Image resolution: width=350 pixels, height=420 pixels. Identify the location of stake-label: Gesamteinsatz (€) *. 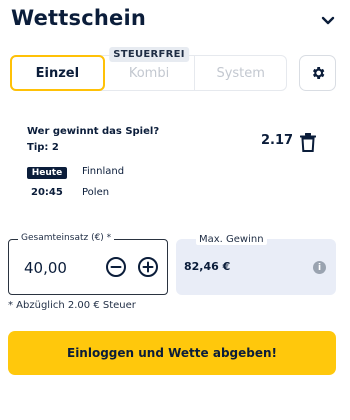
(66, 238).